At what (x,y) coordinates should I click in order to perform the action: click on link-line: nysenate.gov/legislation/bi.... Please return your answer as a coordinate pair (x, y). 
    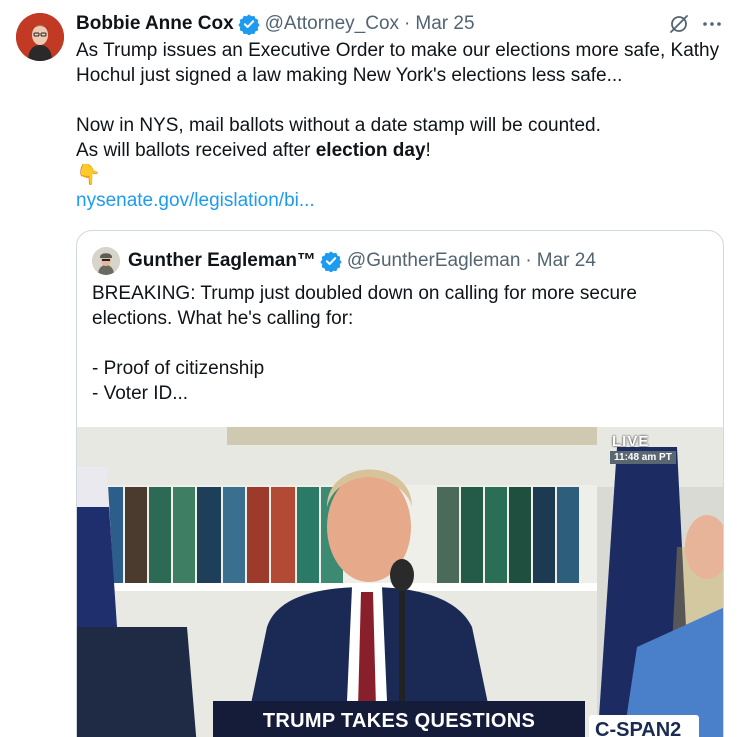
    Looking at the image, I should click on (406, 200).